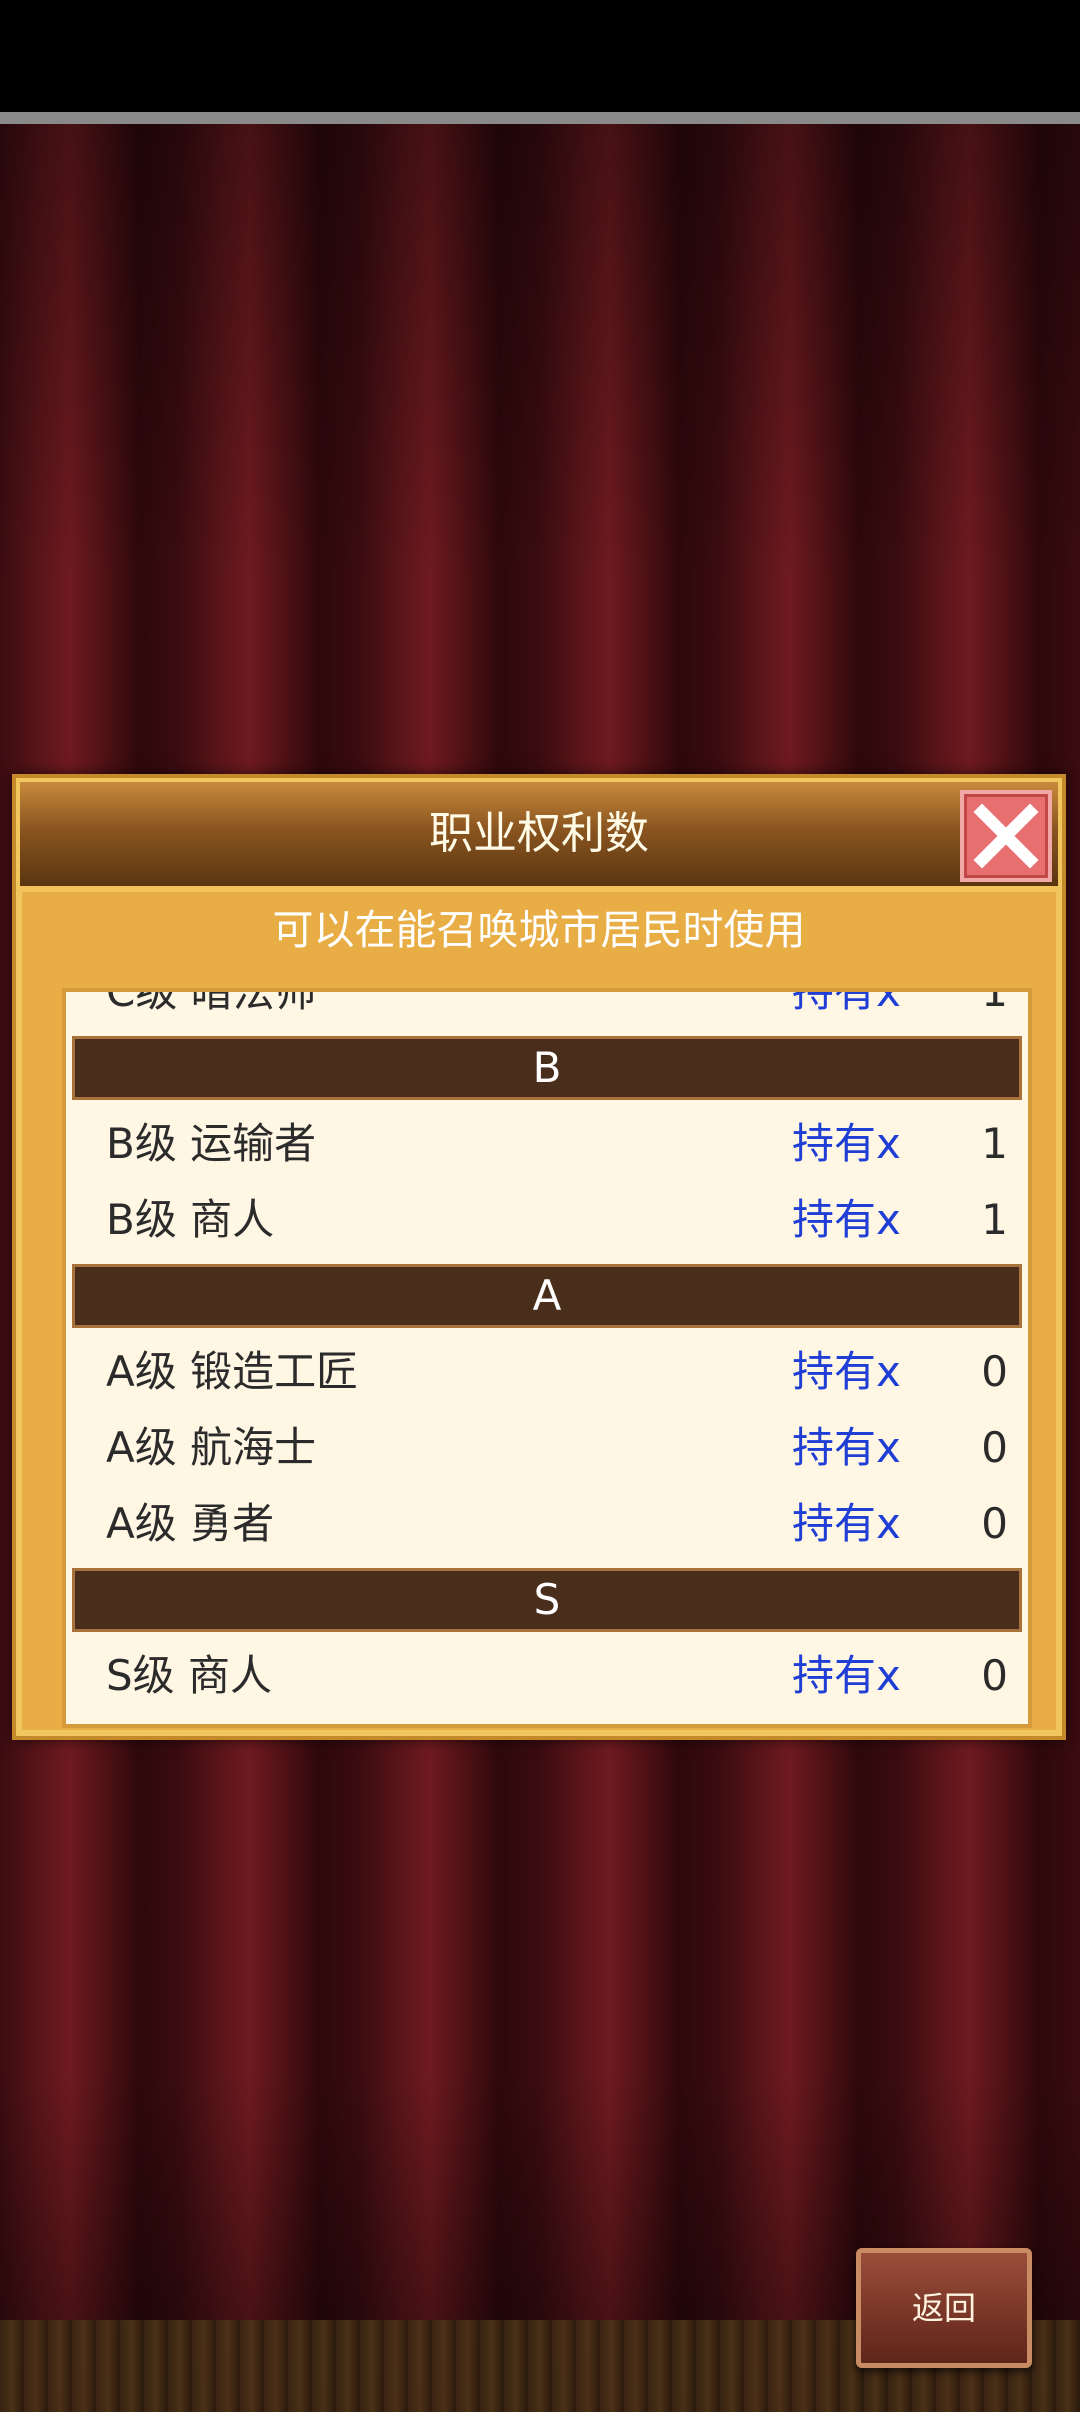 The width and height of the screenshot is (1080, 2412). What do you see at coordinates (547, 1144) in the screenshot?
I see `list-item: B级 运输者 持有x 1` at bounding box center [547, 1144].